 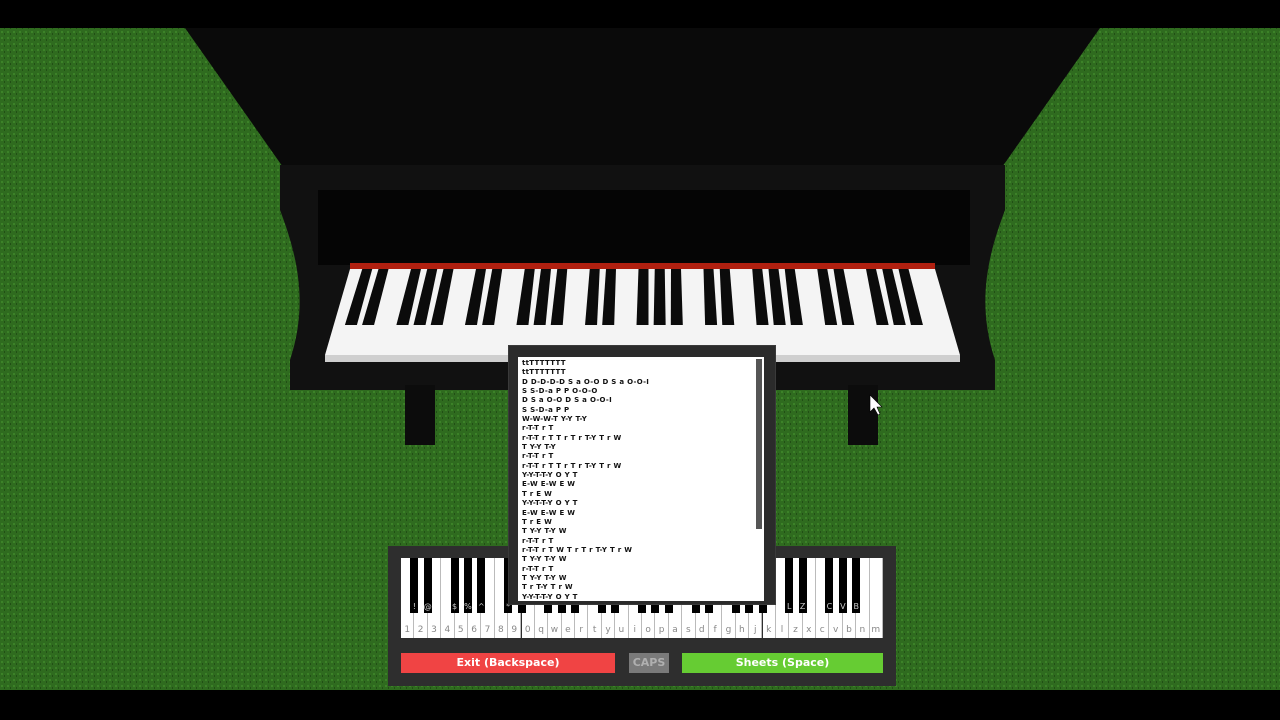 I want to click on key-label: f, so click(x=715, y=630).